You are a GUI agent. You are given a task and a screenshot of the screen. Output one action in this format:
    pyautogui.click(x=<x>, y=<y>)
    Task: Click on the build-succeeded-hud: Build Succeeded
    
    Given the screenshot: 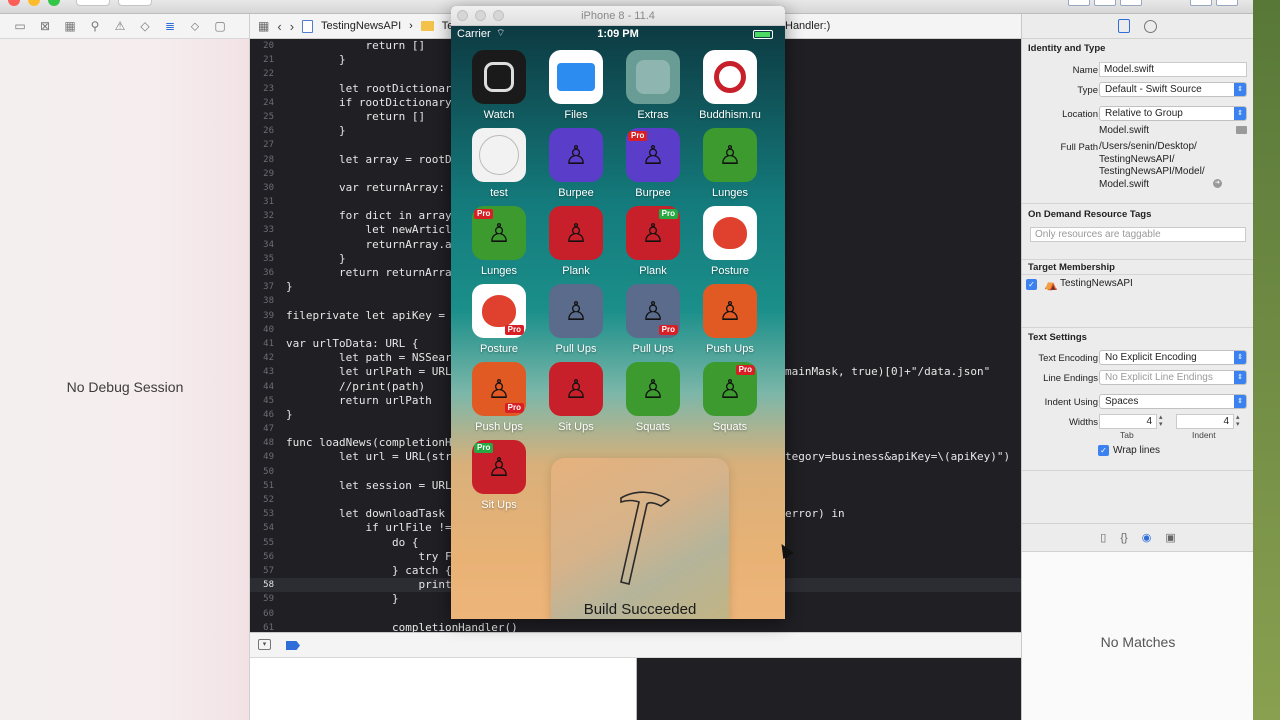 What is the action you would take?
    pyautogui.click(x=640, y=538)
    